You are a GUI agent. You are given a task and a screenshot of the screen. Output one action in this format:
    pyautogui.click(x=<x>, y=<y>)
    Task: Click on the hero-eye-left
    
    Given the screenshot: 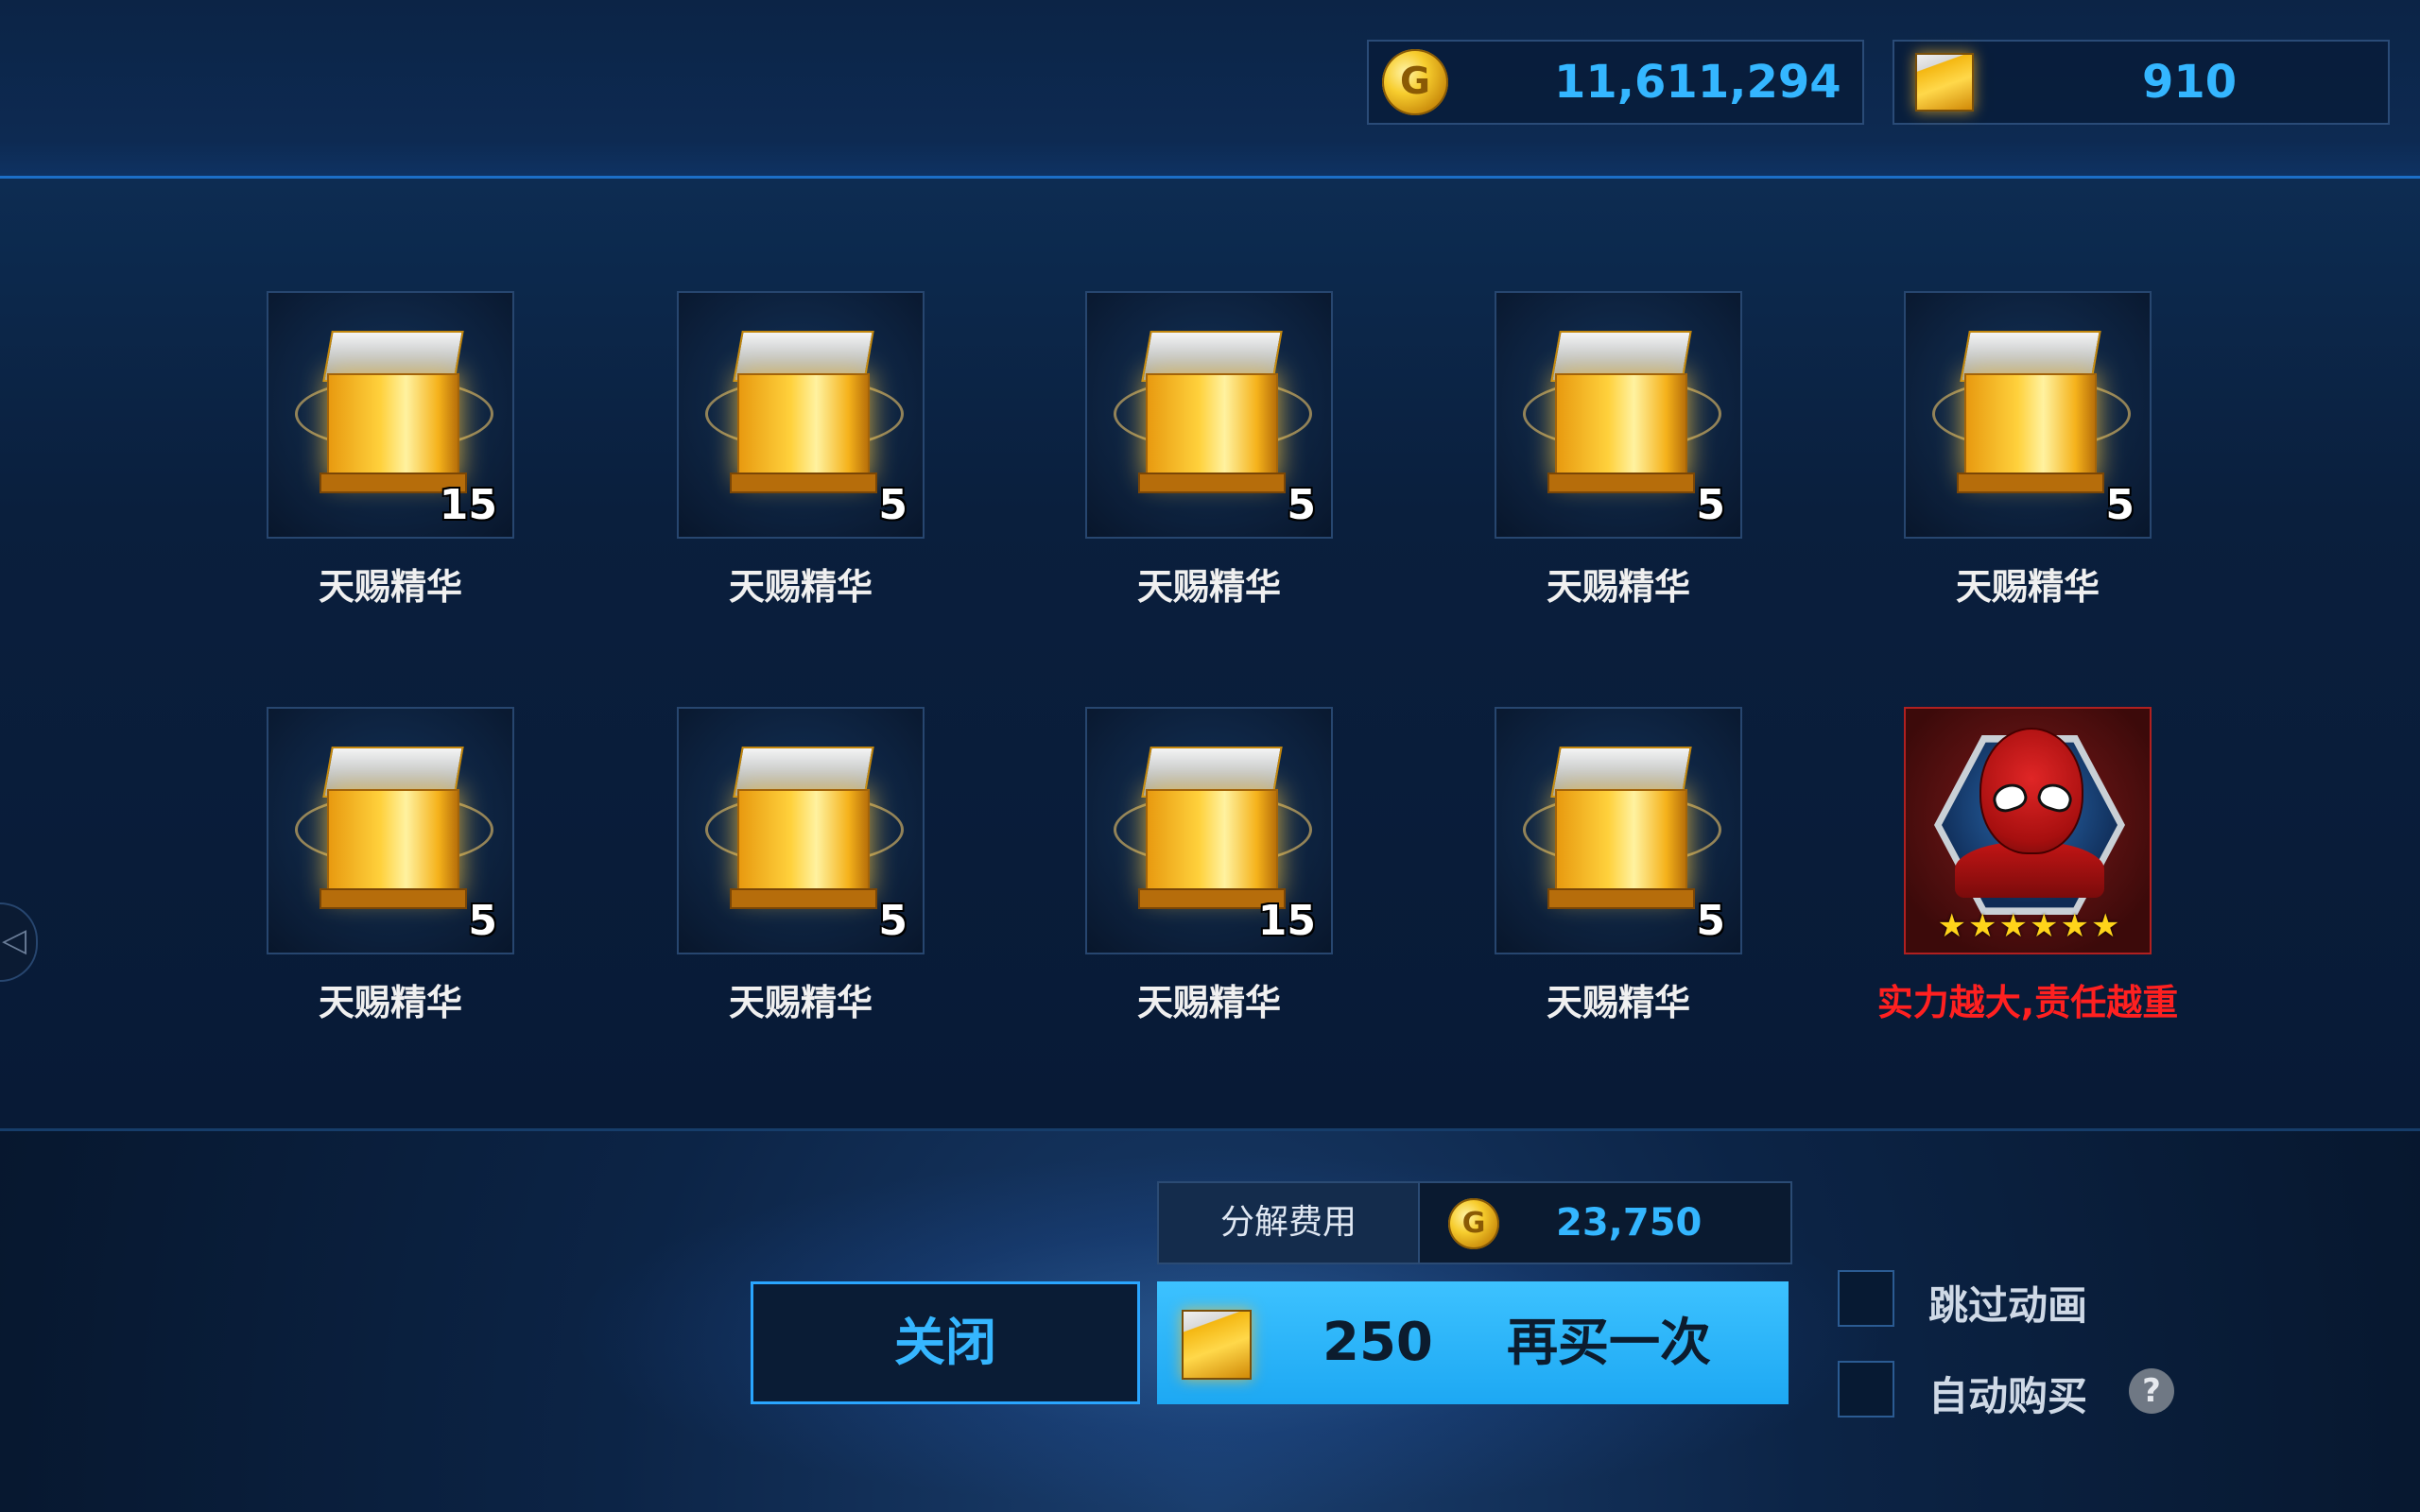 What is the action you would take?
    pyautogui.click(x=2010, y=798)
    